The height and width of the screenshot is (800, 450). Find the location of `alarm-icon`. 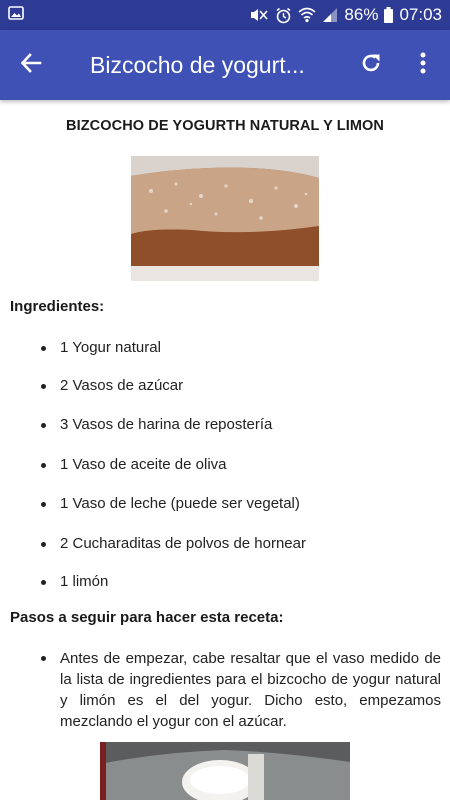

alarm-icon is located at coordinates (283, 15).